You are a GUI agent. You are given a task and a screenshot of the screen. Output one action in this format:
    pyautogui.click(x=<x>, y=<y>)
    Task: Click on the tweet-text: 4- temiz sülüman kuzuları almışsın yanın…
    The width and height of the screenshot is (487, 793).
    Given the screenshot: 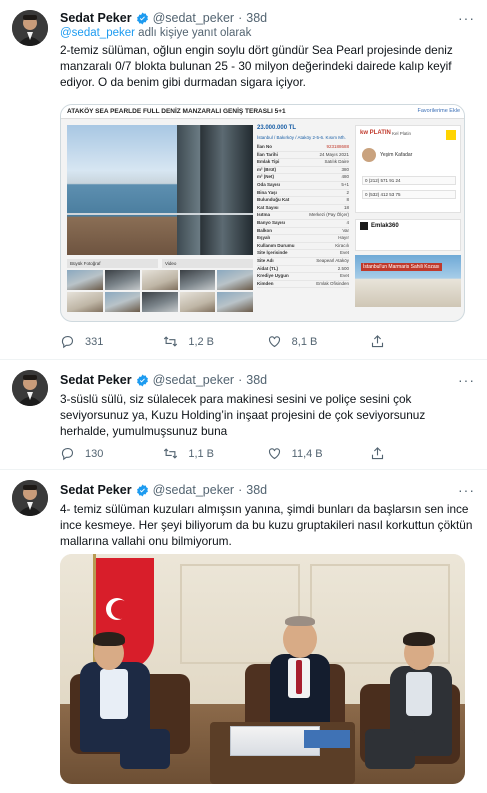 What is the action you would take?
    pyautogui.click(x=266, y=525)
    